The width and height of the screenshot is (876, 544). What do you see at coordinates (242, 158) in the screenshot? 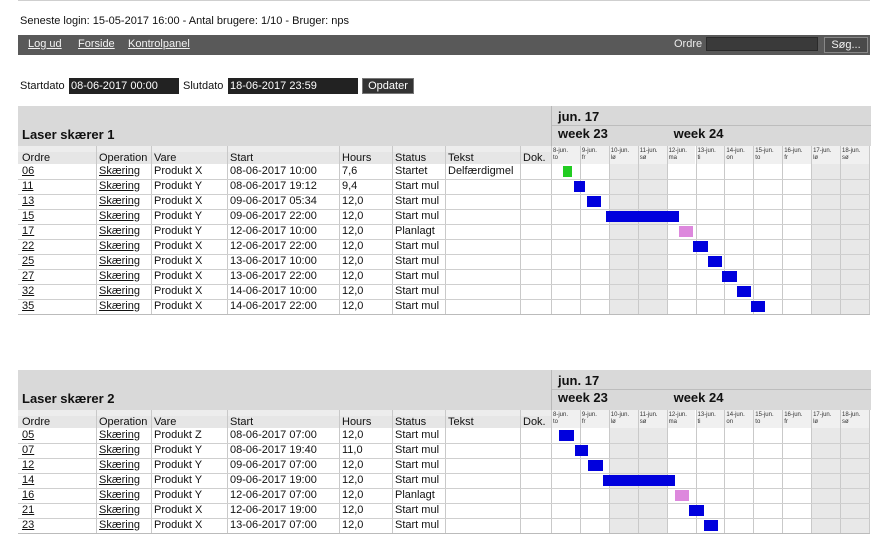
I see `column-header: Start` at bounding box center [242, 158].